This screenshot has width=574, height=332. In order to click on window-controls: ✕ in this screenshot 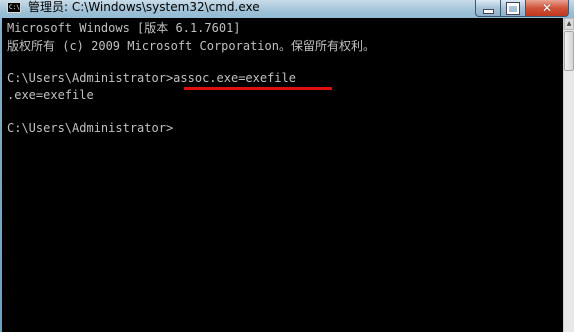, I will do `click(522, 8)`.